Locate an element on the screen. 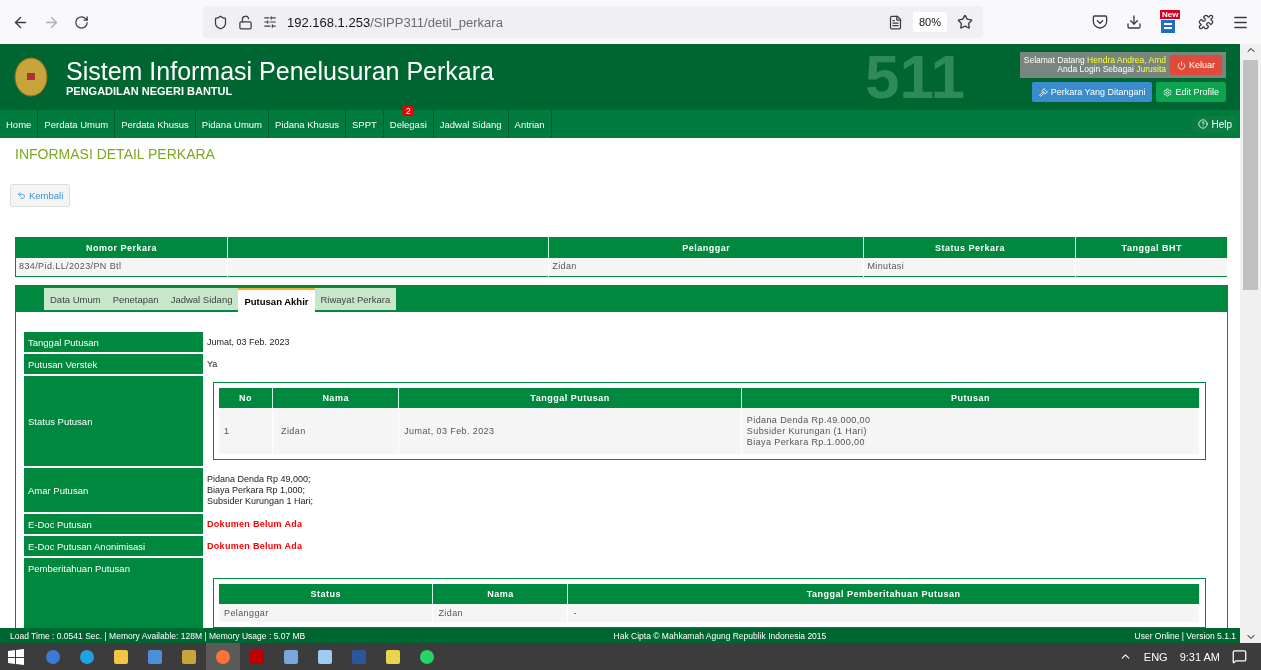  download-icon is located at coordinates (1134, 22).